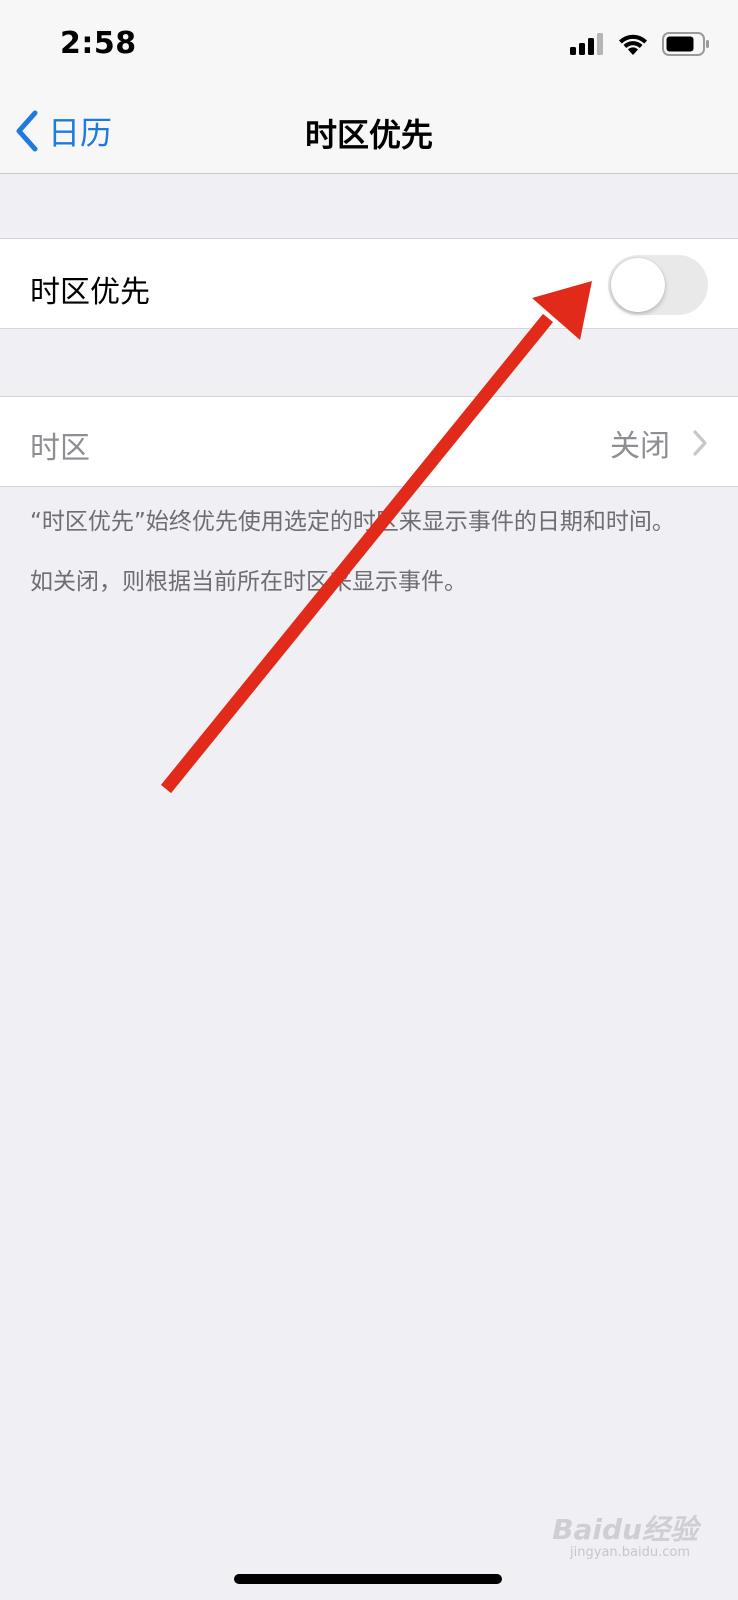 The width and height of the screenshot is (738, 1600). I want to click on status-bar: 2:58, so click(369, 44).